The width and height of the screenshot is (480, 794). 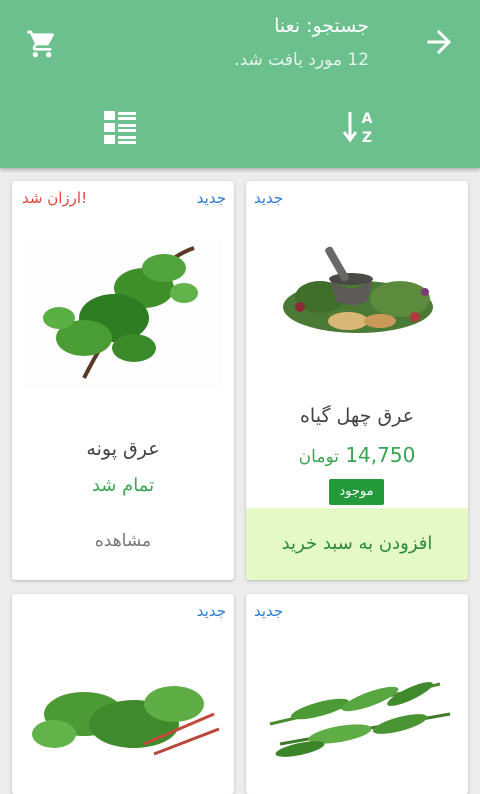 I want to click on price-value: 14,750, so click(x=380, y=455).